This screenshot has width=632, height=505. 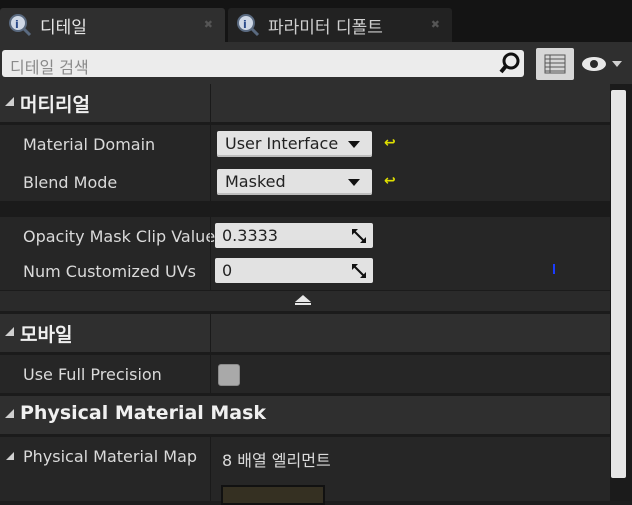 I want to click on grid-list-icon, so click(x=555, y=64).